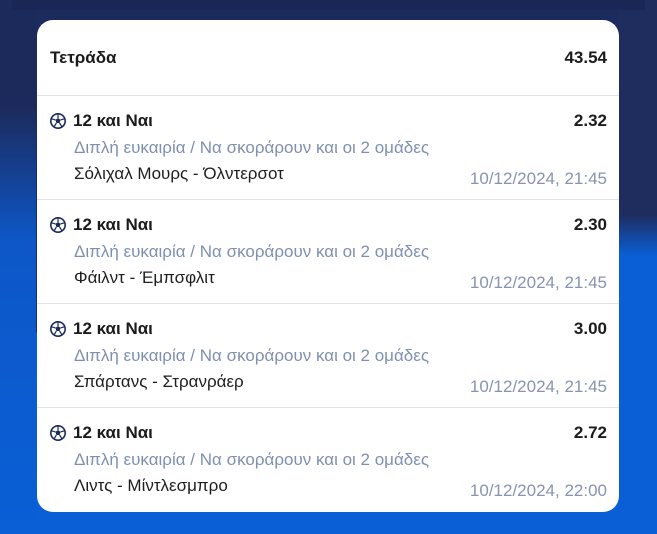  What do you see at coordinates (144, 277) in the screenshot?
I see `selection-match: Φάιλντ - Έμπσφλιτ` at bounding box center [144, 277].